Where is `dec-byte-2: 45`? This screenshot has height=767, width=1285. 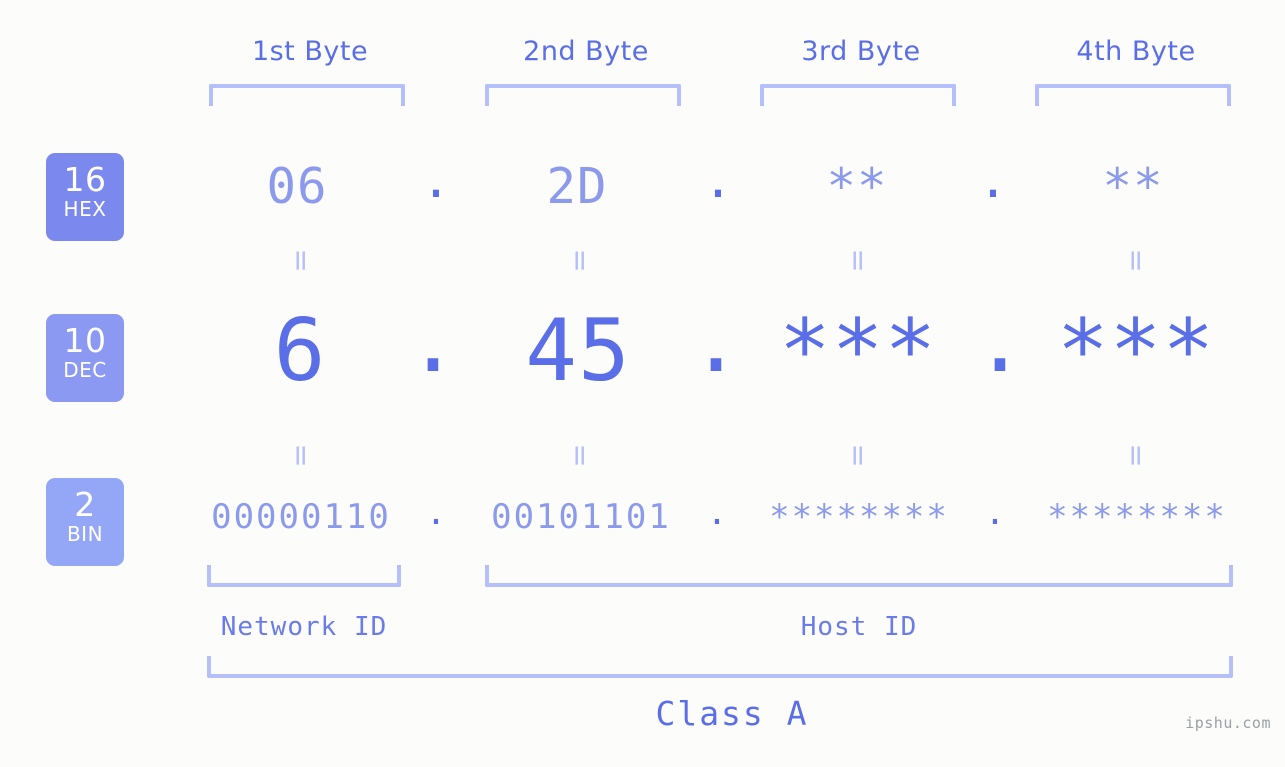
dec-byte-2: 45 is located at coordinates (578, 351).